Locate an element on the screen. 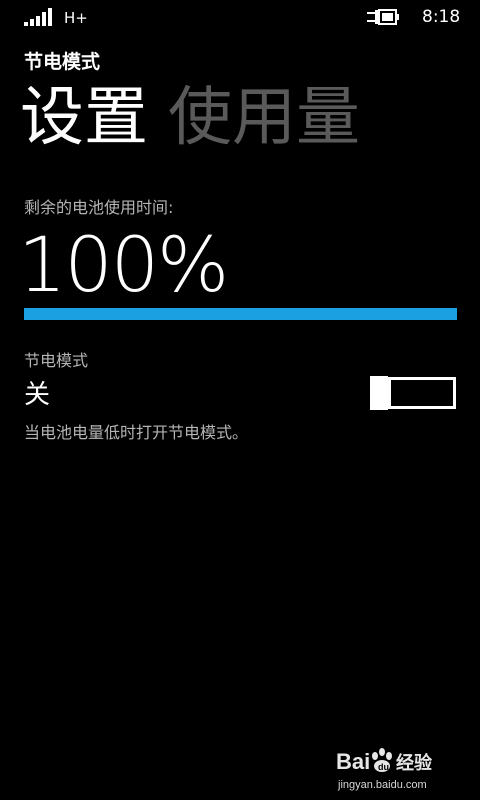 The width and height of the screenshot is (480, 800). battery-saver-toggle is located at coordinates (413, 393).